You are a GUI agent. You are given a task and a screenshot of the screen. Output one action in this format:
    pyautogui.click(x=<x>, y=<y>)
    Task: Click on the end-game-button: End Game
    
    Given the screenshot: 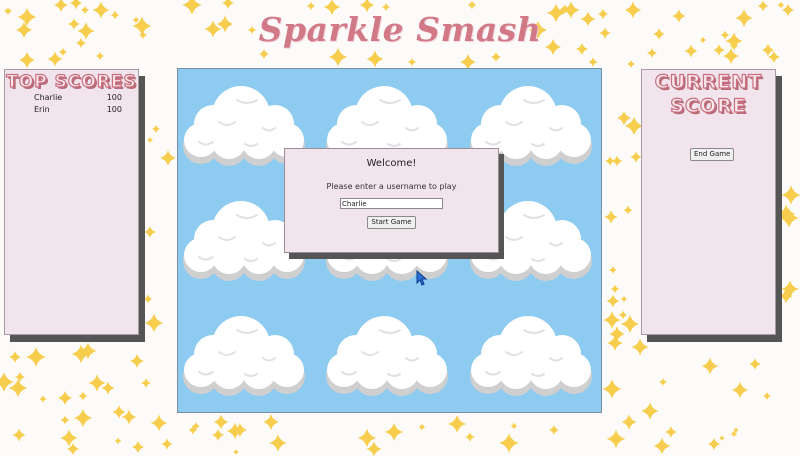 What is the action you would take?
    pyautogui.click(x=712, y=154)
    